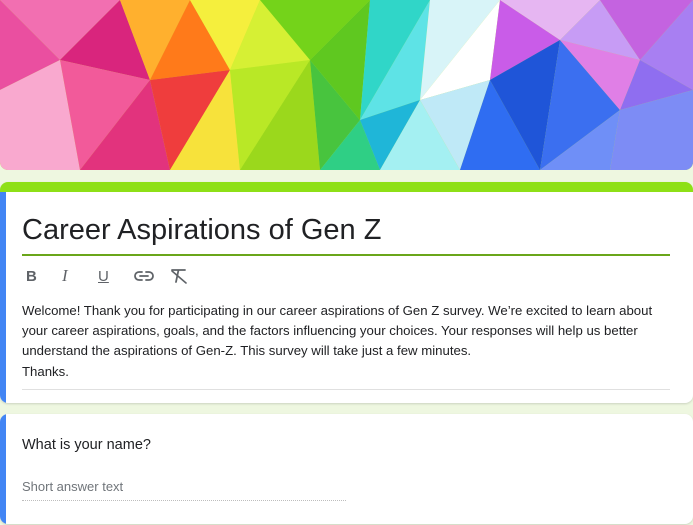  I want to click on formatting-toolbar: B I U, so click(116, 276).